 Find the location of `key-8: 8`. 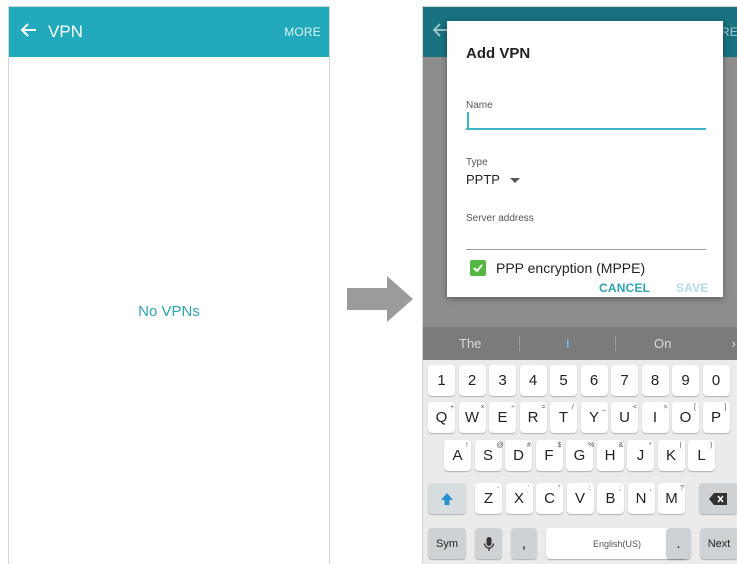

key-8: 8 is located at coordinates (655, 380).